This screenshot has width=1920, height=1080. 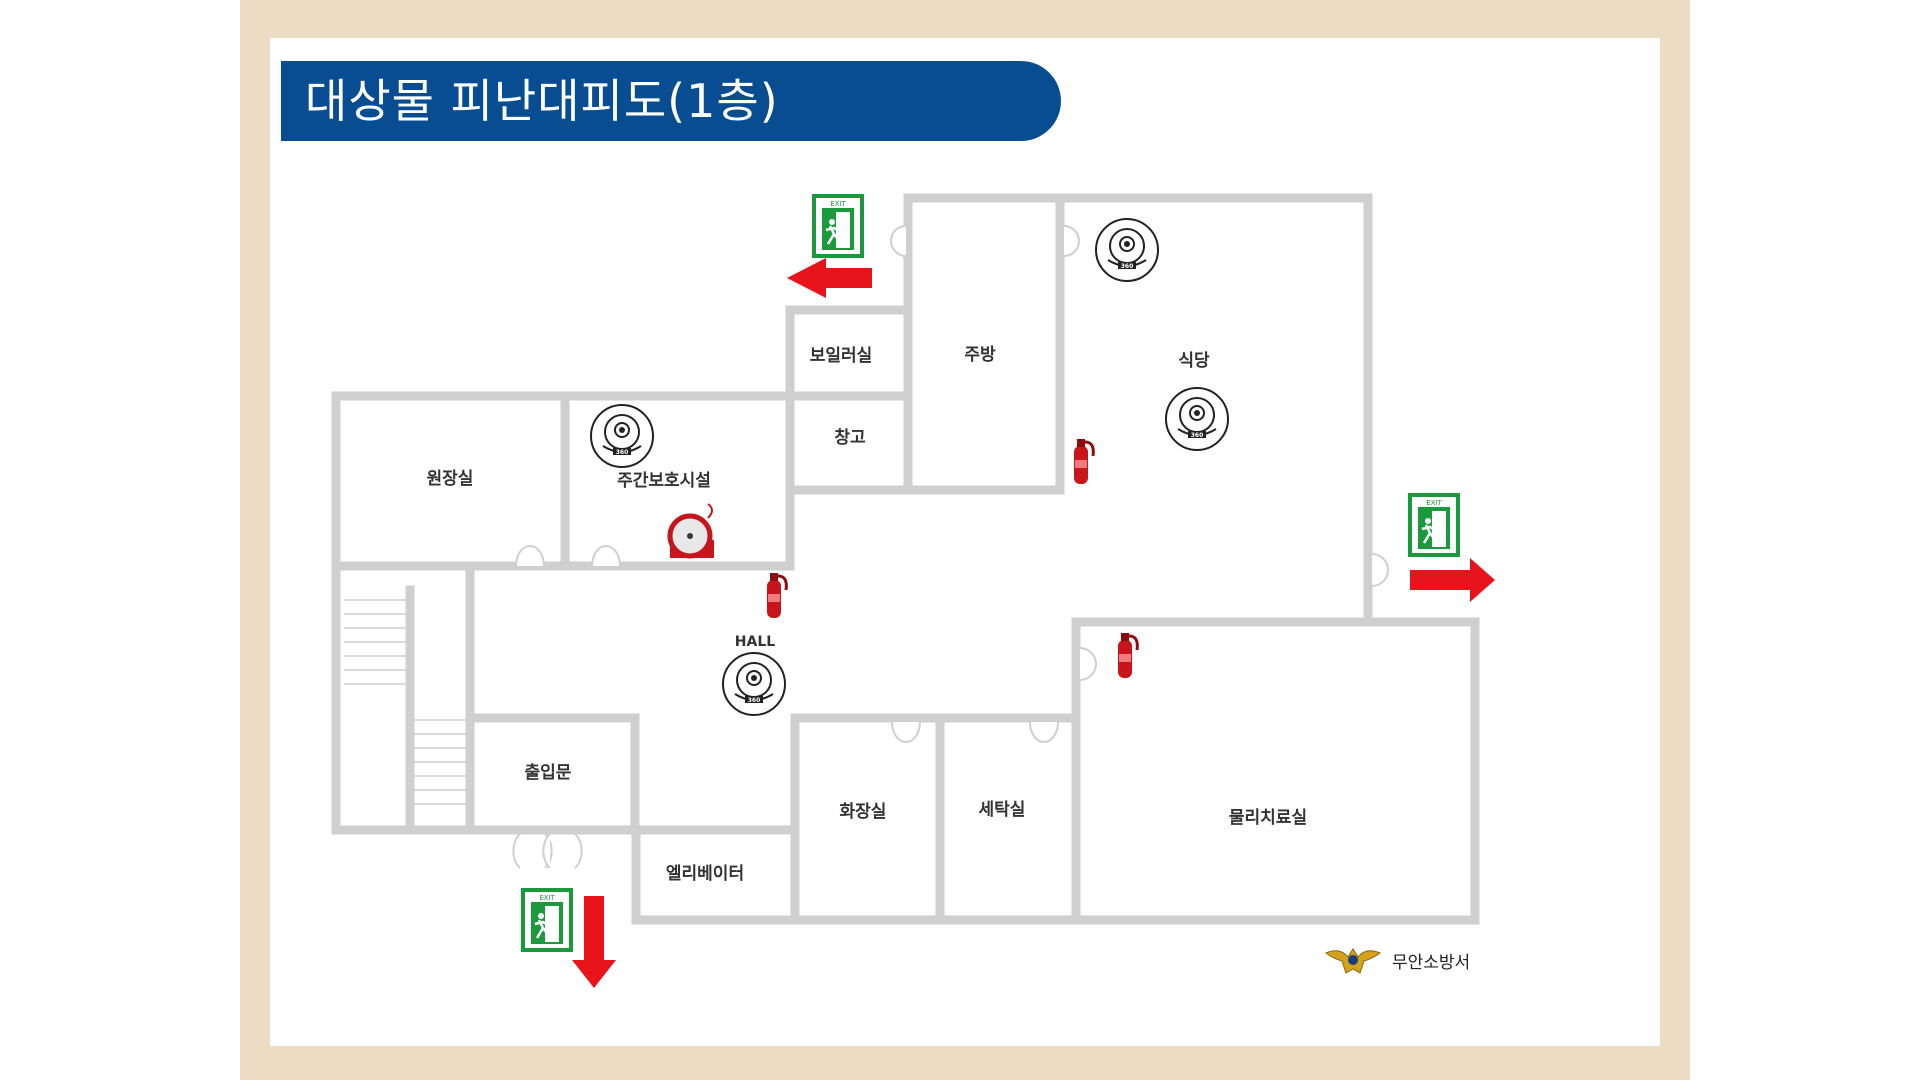 I want to click on brand-footer: 무안소방서, so click(x=1397, y=960).